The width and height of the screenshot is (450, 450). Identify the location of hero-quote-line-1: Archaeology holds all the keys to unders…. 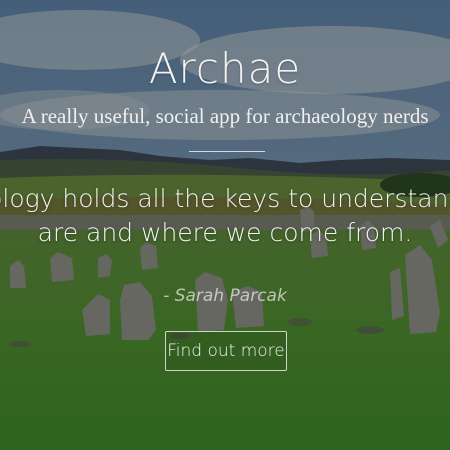
(225, 198).